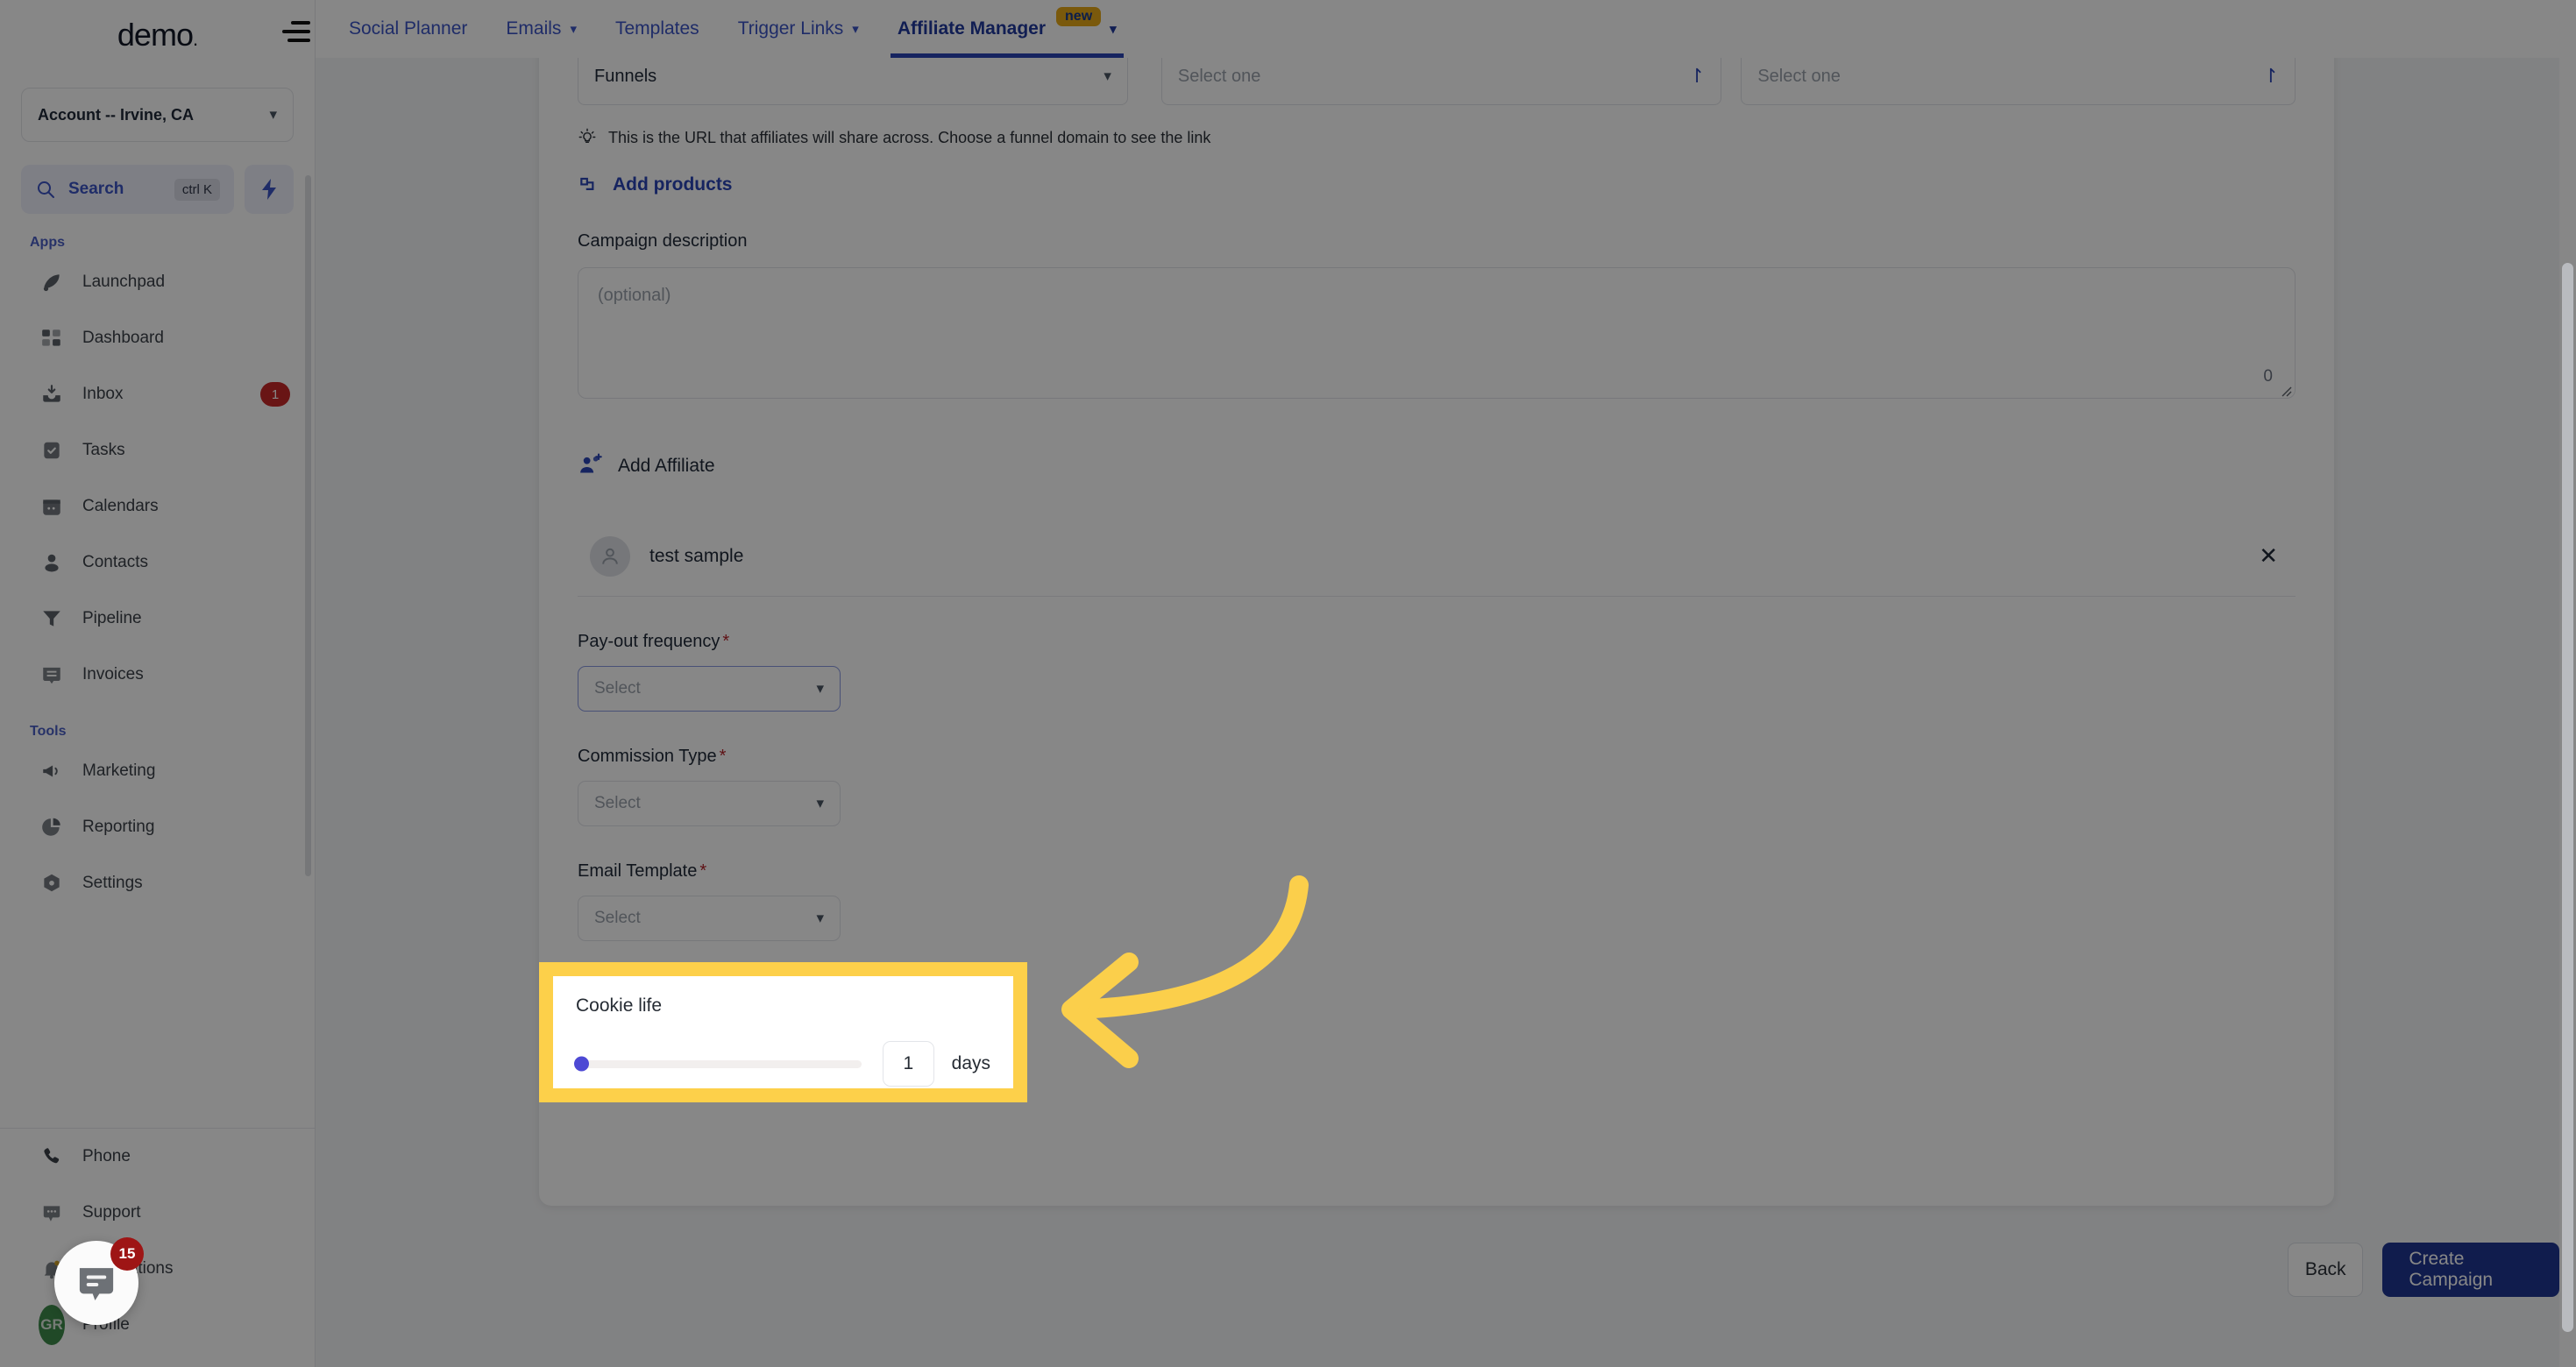  Describe the element at coordinates (908, 1064) in the screenshot. I see `cookie-life-input: 1` at that location.